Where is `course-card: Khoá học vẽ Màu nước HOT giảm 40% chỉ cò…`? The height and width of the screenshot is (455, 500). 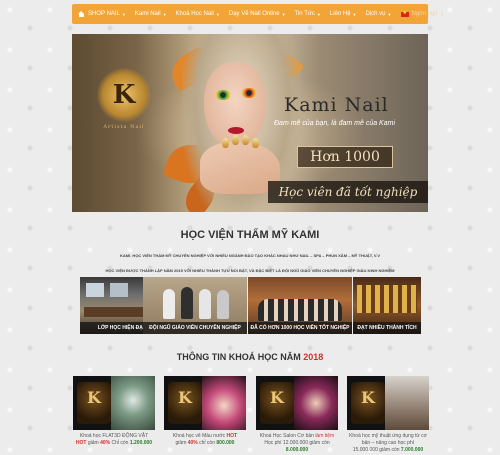 course-card: Khoá học vẽ Màu nước HOT giảm 40% chỉ cò… is located at coordinates (205, 411).